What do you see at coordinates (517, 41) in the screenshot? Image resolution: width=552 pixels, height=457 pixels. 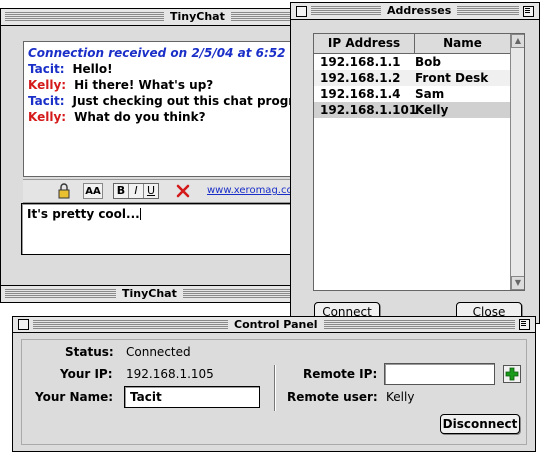 I see `scroll-up-icon: ▲` at bounding box center [517, 41].